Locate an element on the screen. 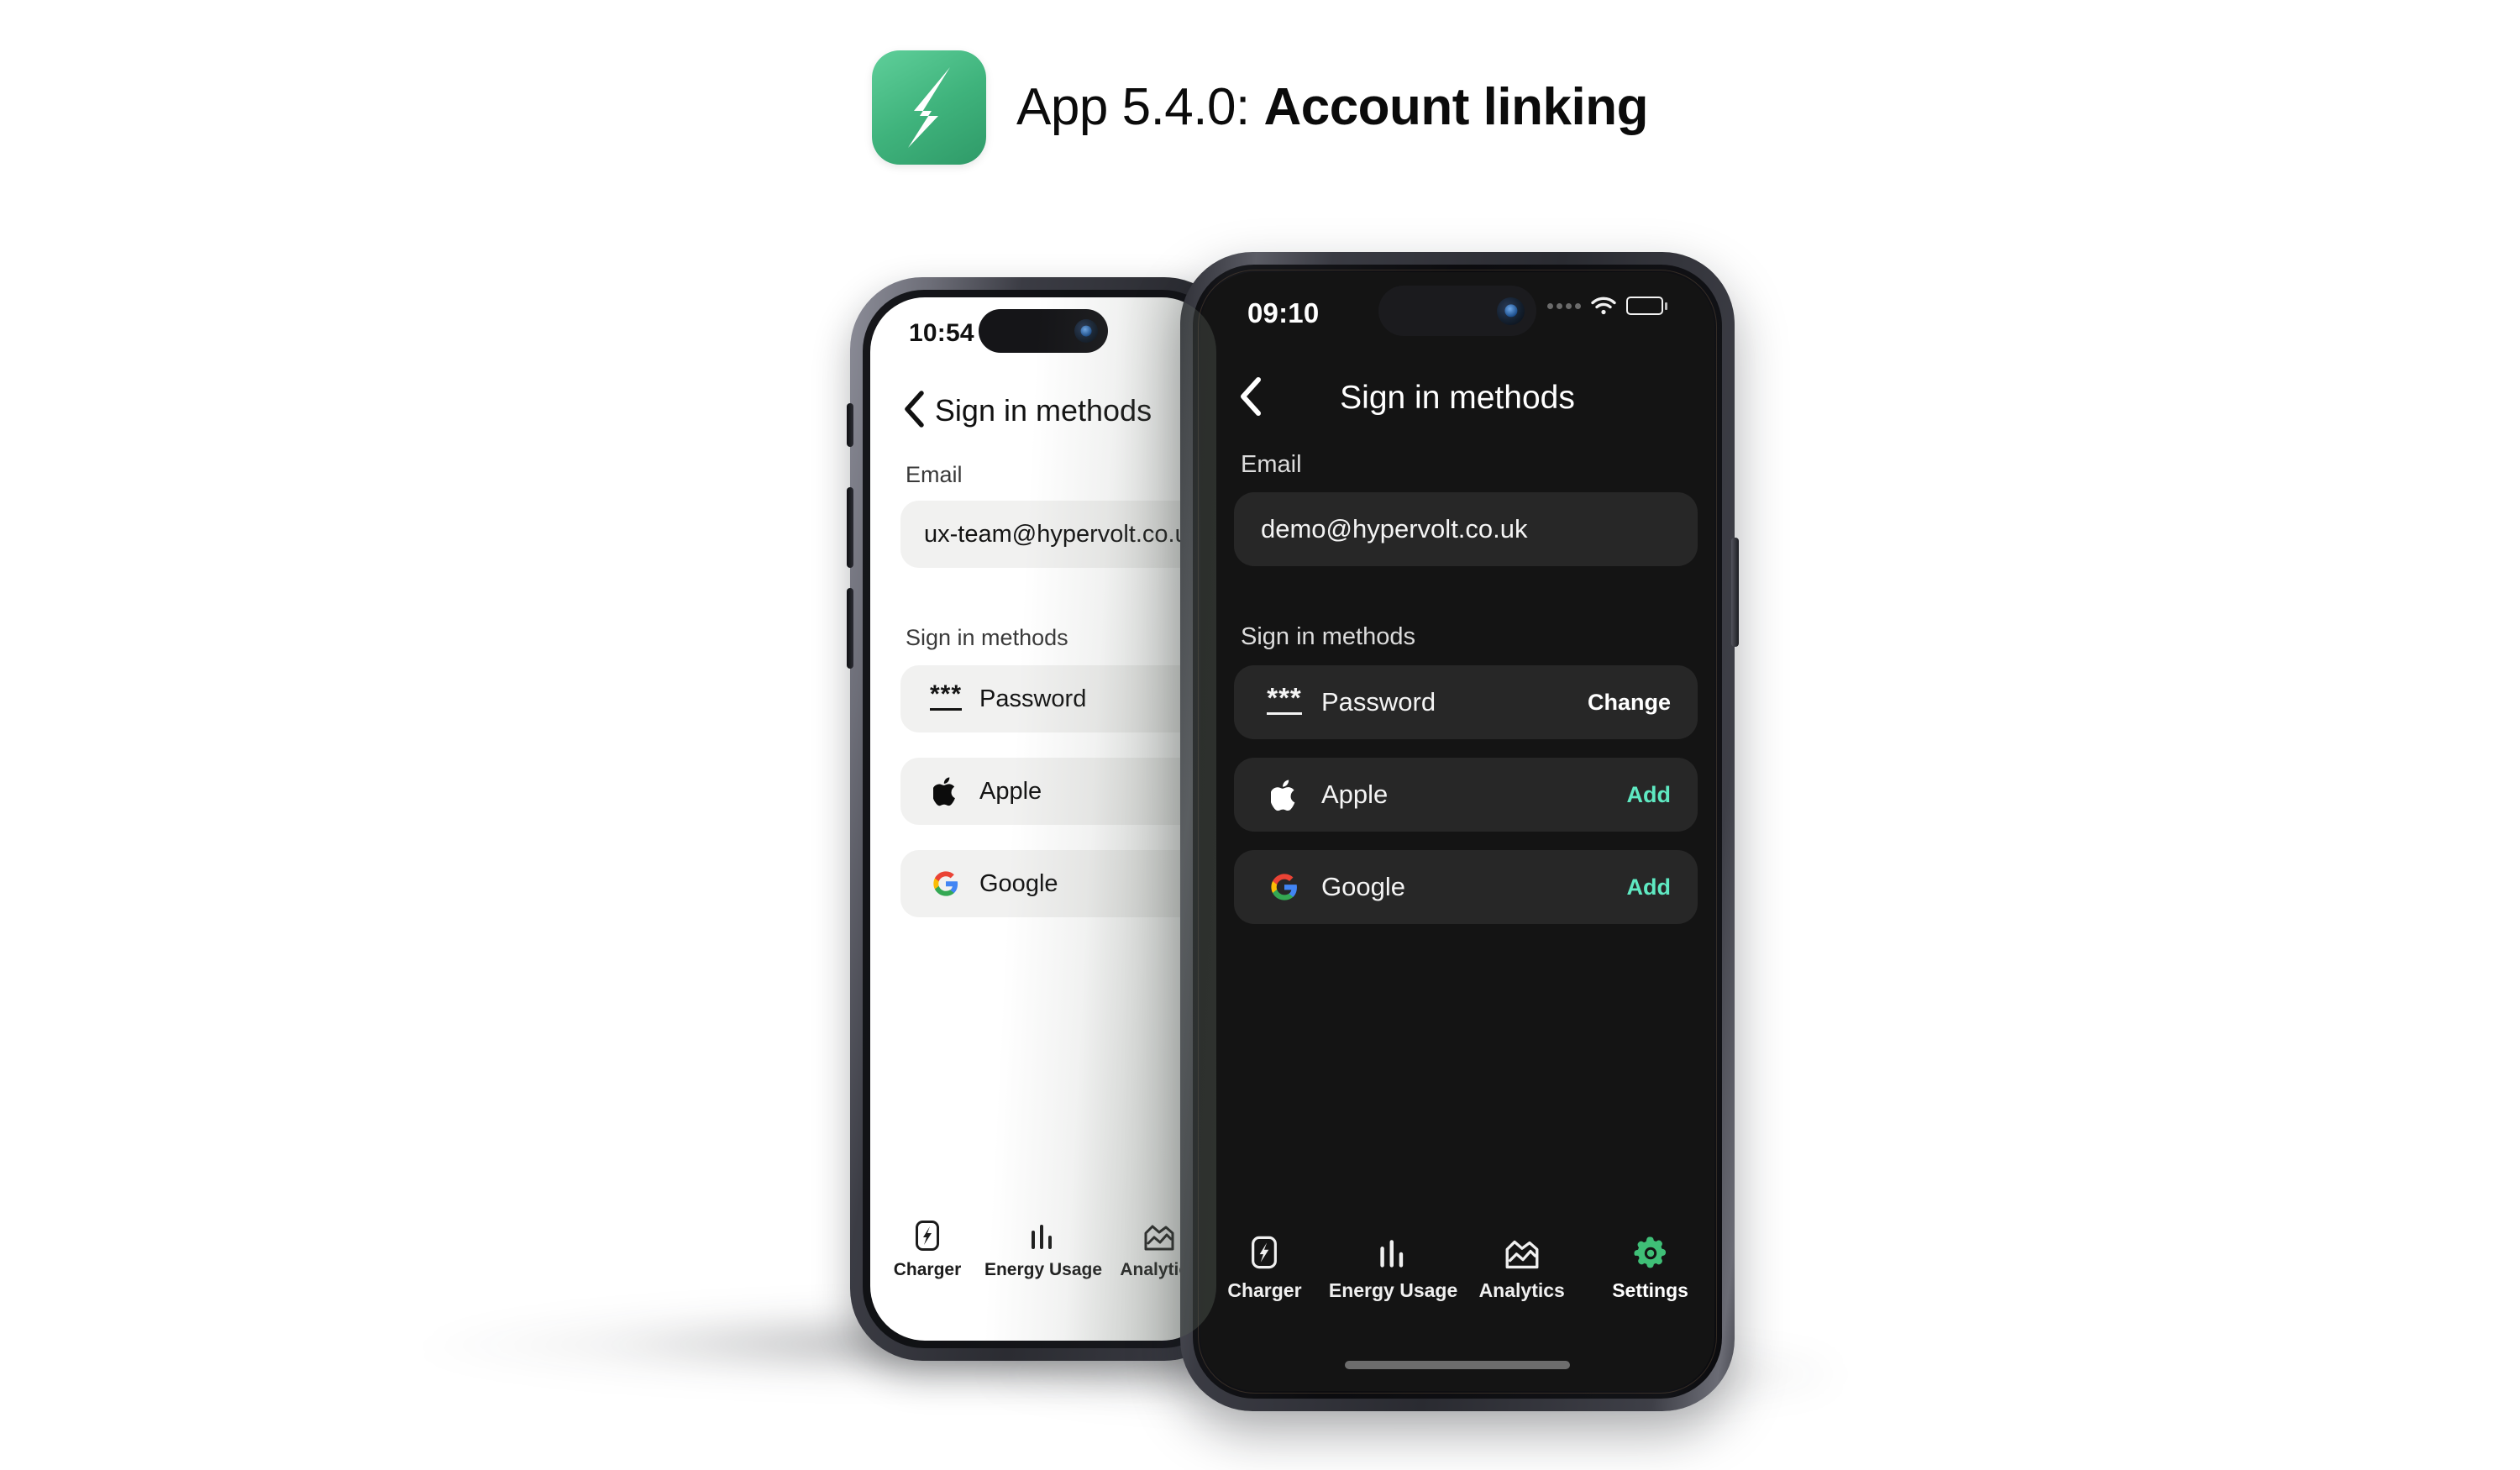  status-time: 10:54 is located at coordinates (941, 333).